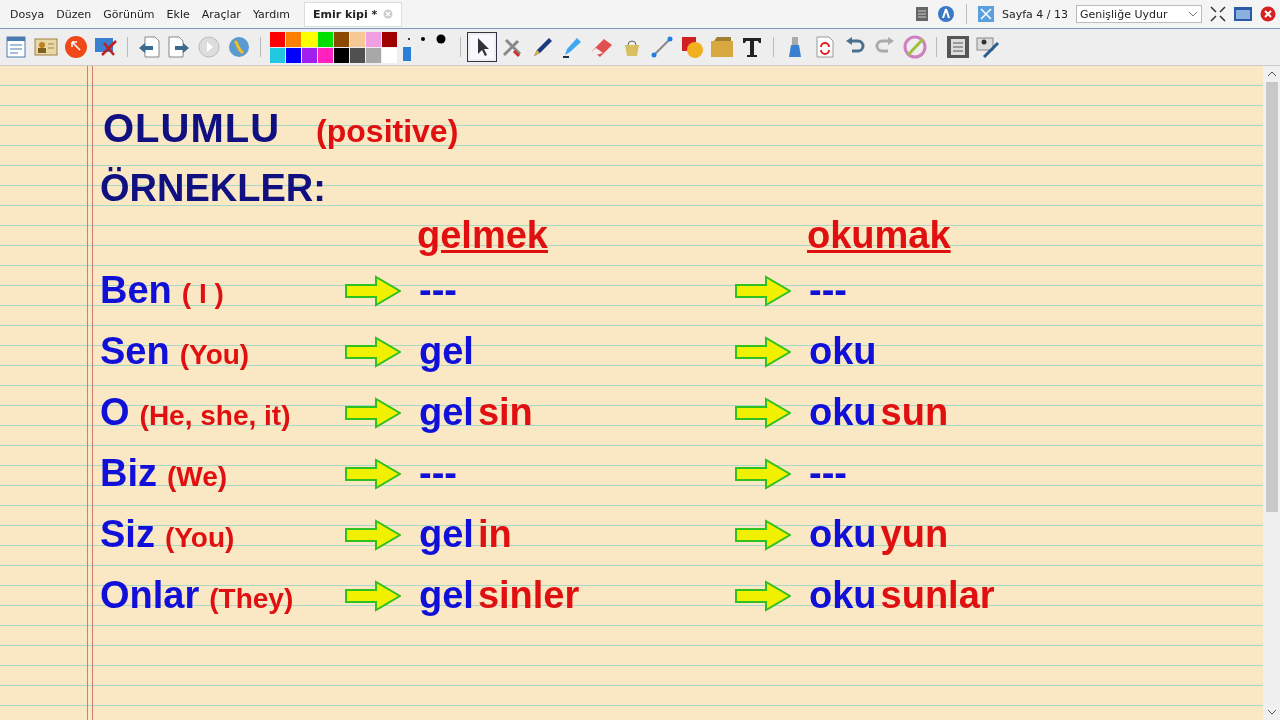  Describe the element at coordinates (179, 47) in the screenshot. I see `next-page-icon` at that location.